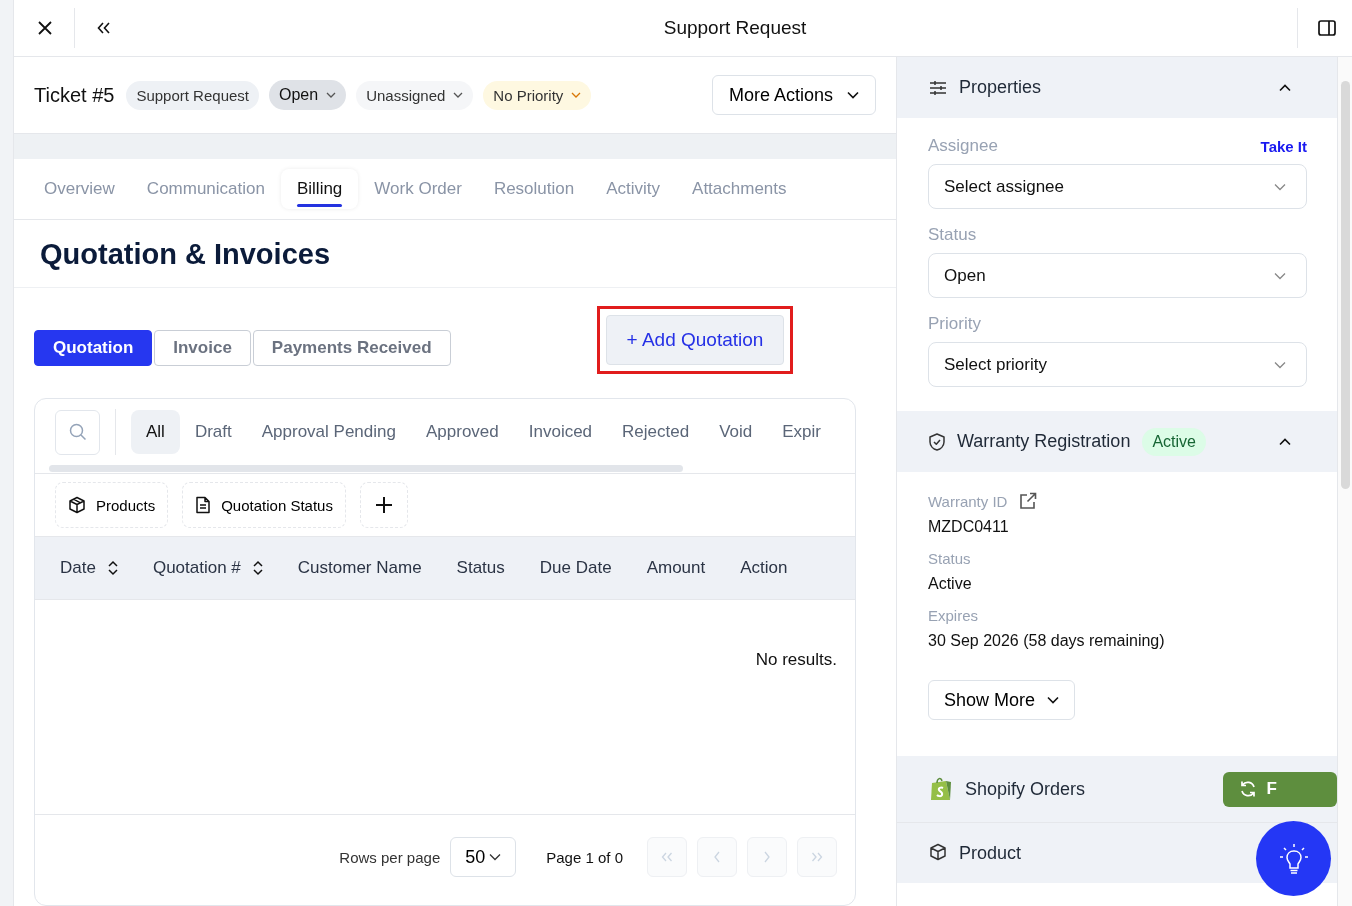 The height and width of the screenshot is (906, 1352). What do you see at coordinates (1028, 501) in the screenshot?
I see `external-link-icon` at bounding box center [1028, 501].